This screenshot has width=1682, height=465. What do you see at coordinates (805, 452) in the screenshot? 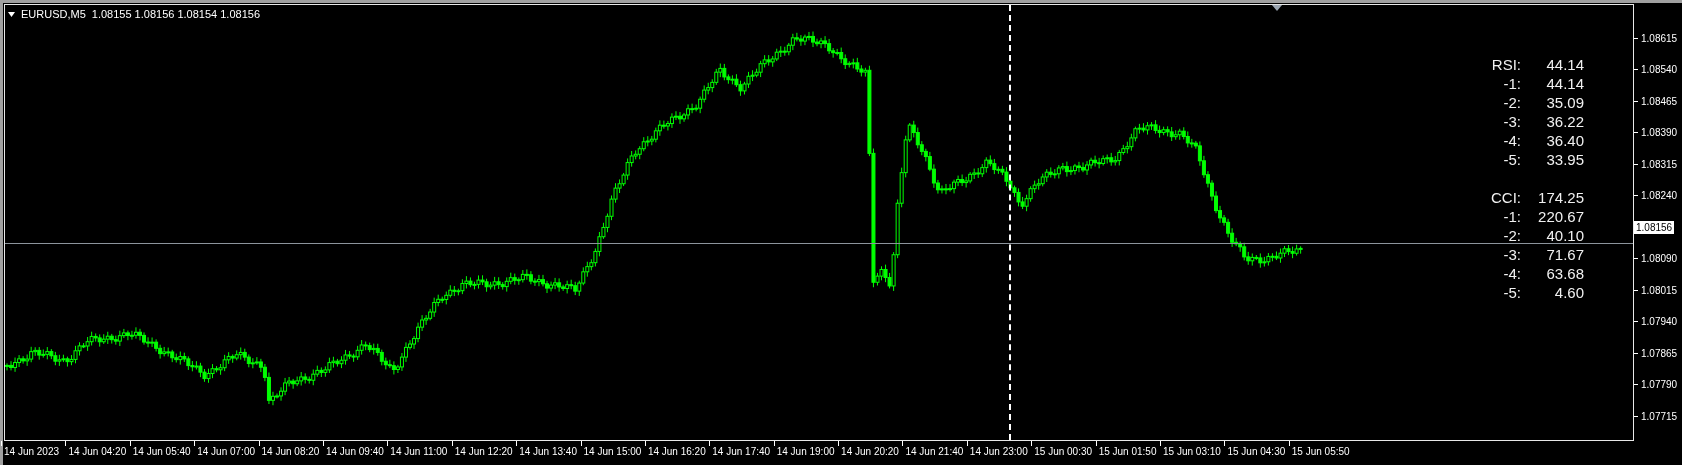
I see `time-label: 14 Jun 19:00` at bounding box center [805, 452].